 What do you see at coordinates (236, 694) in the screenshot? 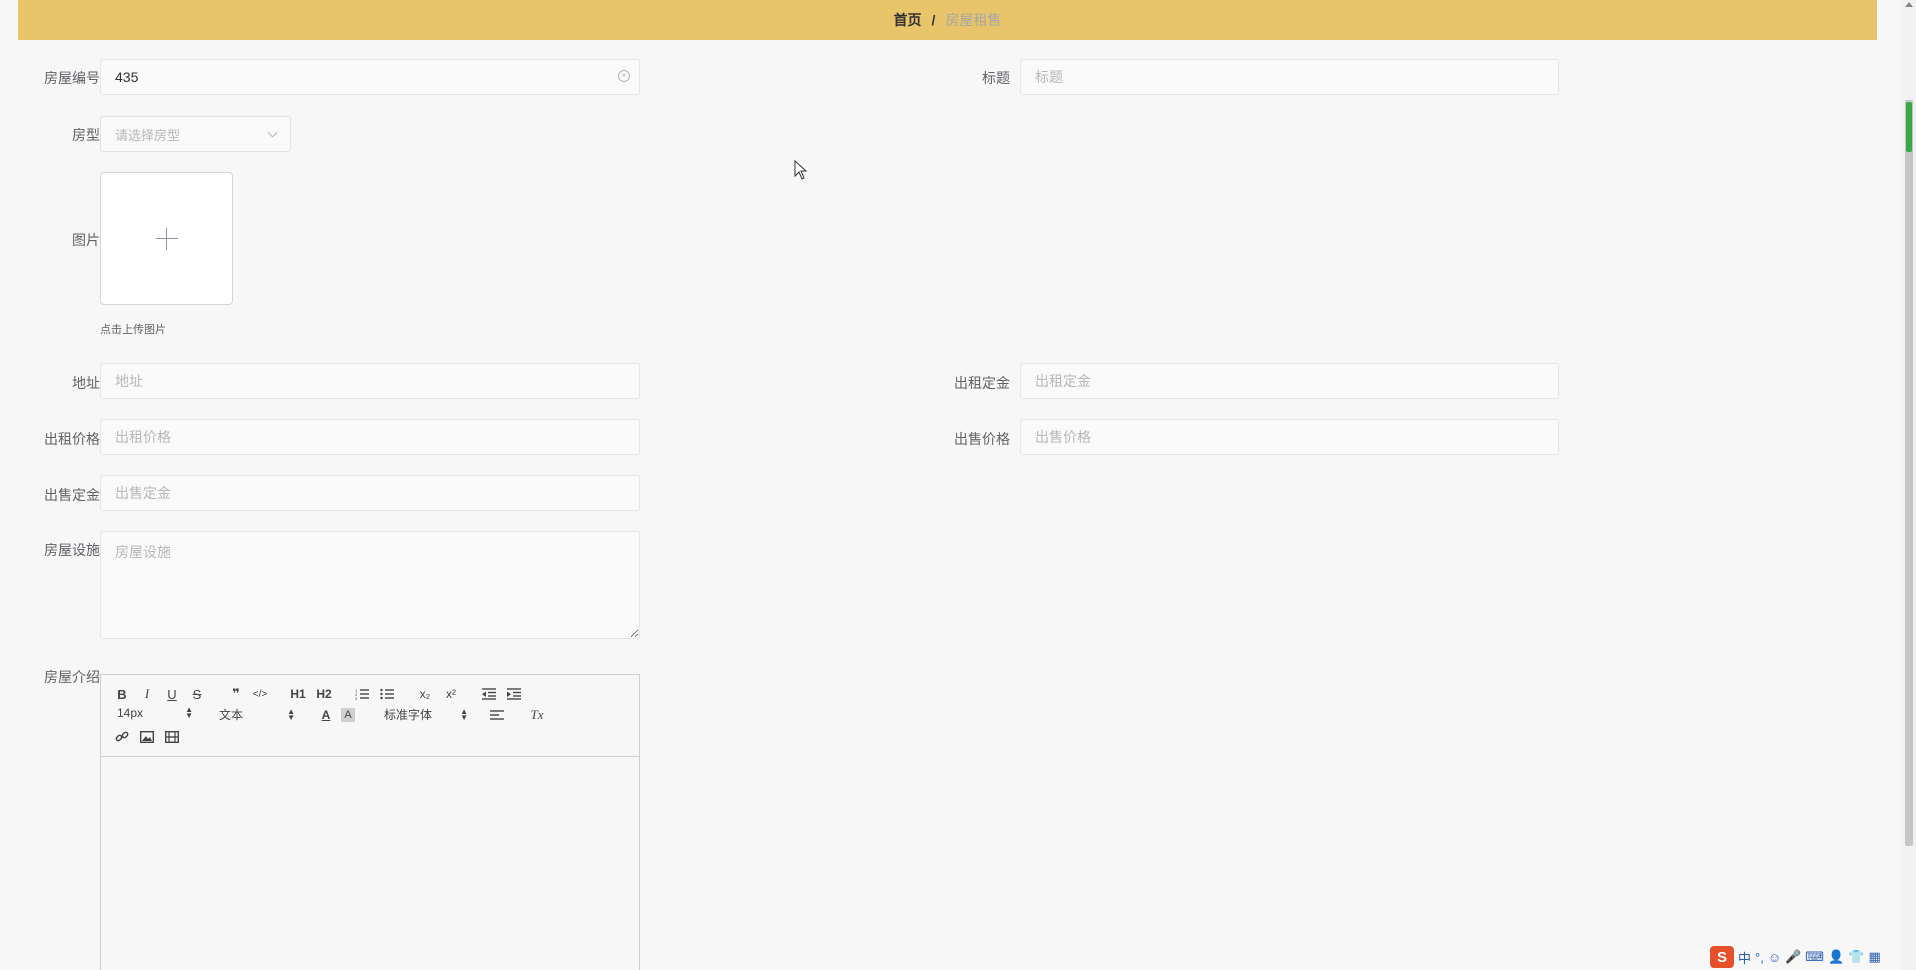
I see `blockquote-button: ❞` at bounding box center [236, 694].